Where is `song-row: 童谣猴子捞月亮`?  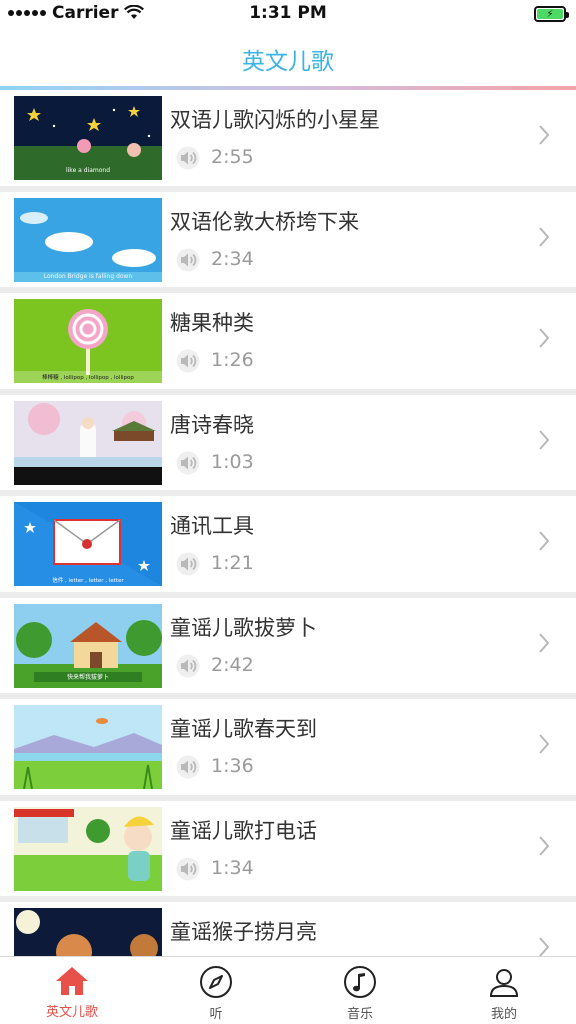 song-row: 童谣猴子捞月亮 is located at coordinates (288, 929).